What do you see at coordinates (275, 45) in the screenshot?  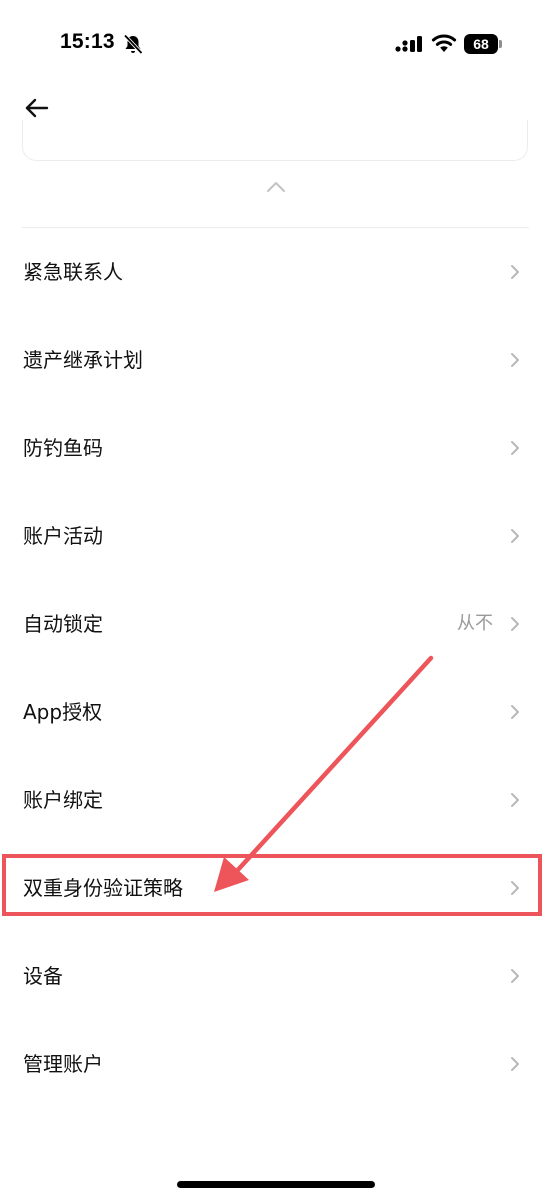 I see `status-bar: 15:13 68` at bounding box center [275, 45].